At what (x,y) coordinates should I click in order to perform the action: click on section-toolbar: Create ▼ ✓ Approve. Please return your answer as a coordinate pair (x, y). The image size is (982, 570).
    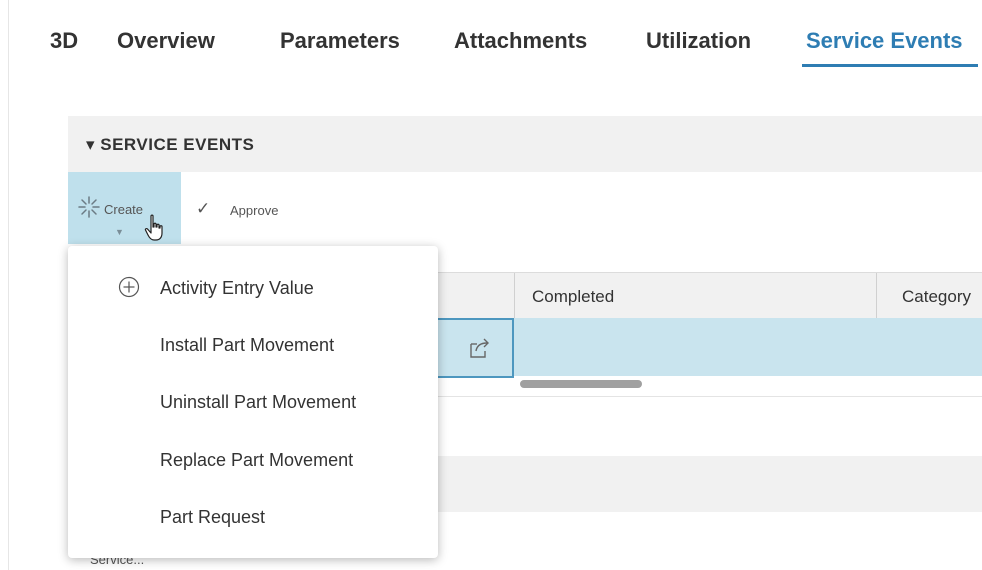
    Looking at the image, I should click on (525, 208).